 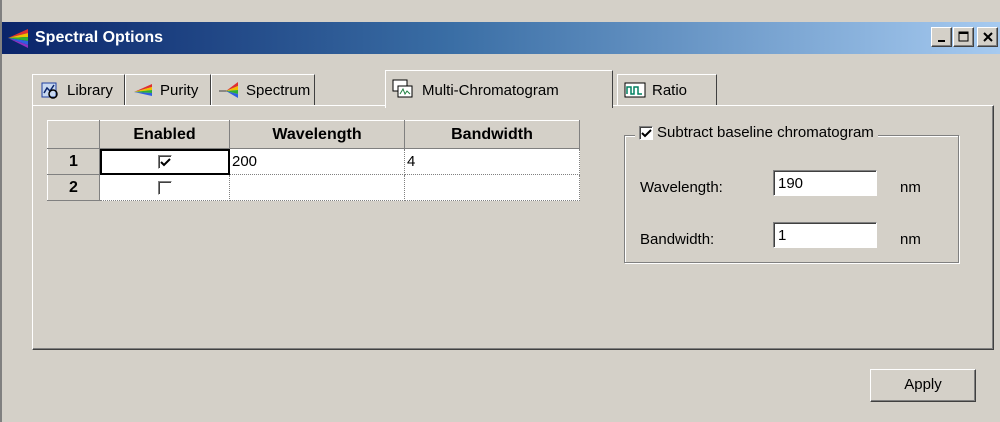 I want to click on tab-multi-chromatogram: Multi-Chromatogram, so click(x=499, y=89).